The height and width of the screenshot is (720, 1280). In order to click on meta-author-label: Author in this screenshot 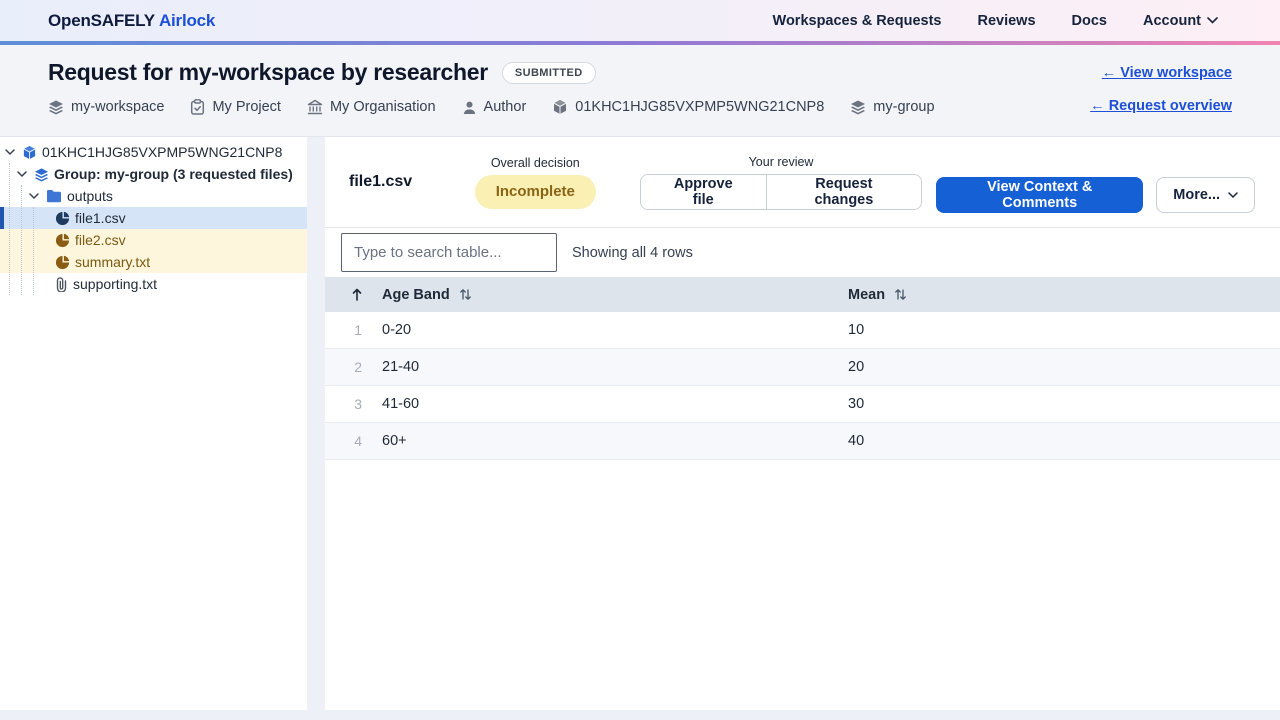, I will do `click(505, 107)`.